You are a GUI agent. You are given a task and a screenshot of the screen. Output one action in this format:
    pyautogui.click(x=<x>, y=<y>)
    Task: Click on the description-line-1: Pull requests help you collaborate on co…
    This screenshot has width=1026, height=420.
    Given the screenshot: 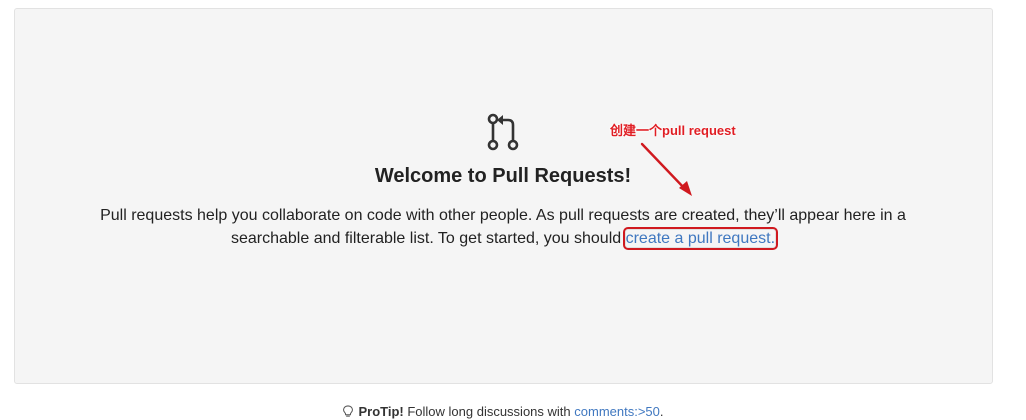 What is the action you would take?
    pyautogui.click(x=503, y=215)
    